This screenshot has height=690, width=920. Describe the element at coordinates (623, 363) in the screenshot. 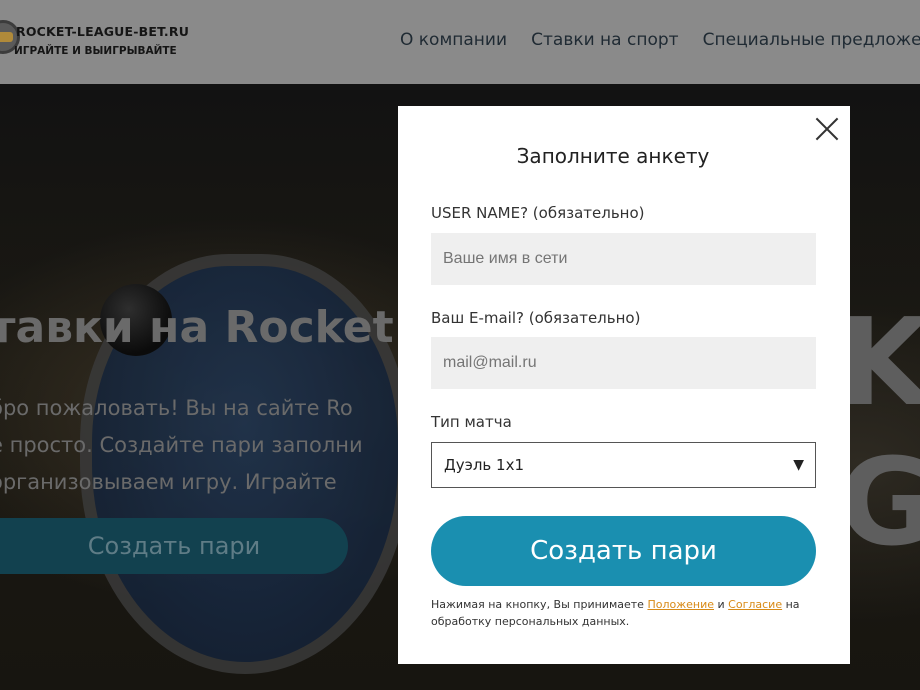

I see `email-input` at that location.